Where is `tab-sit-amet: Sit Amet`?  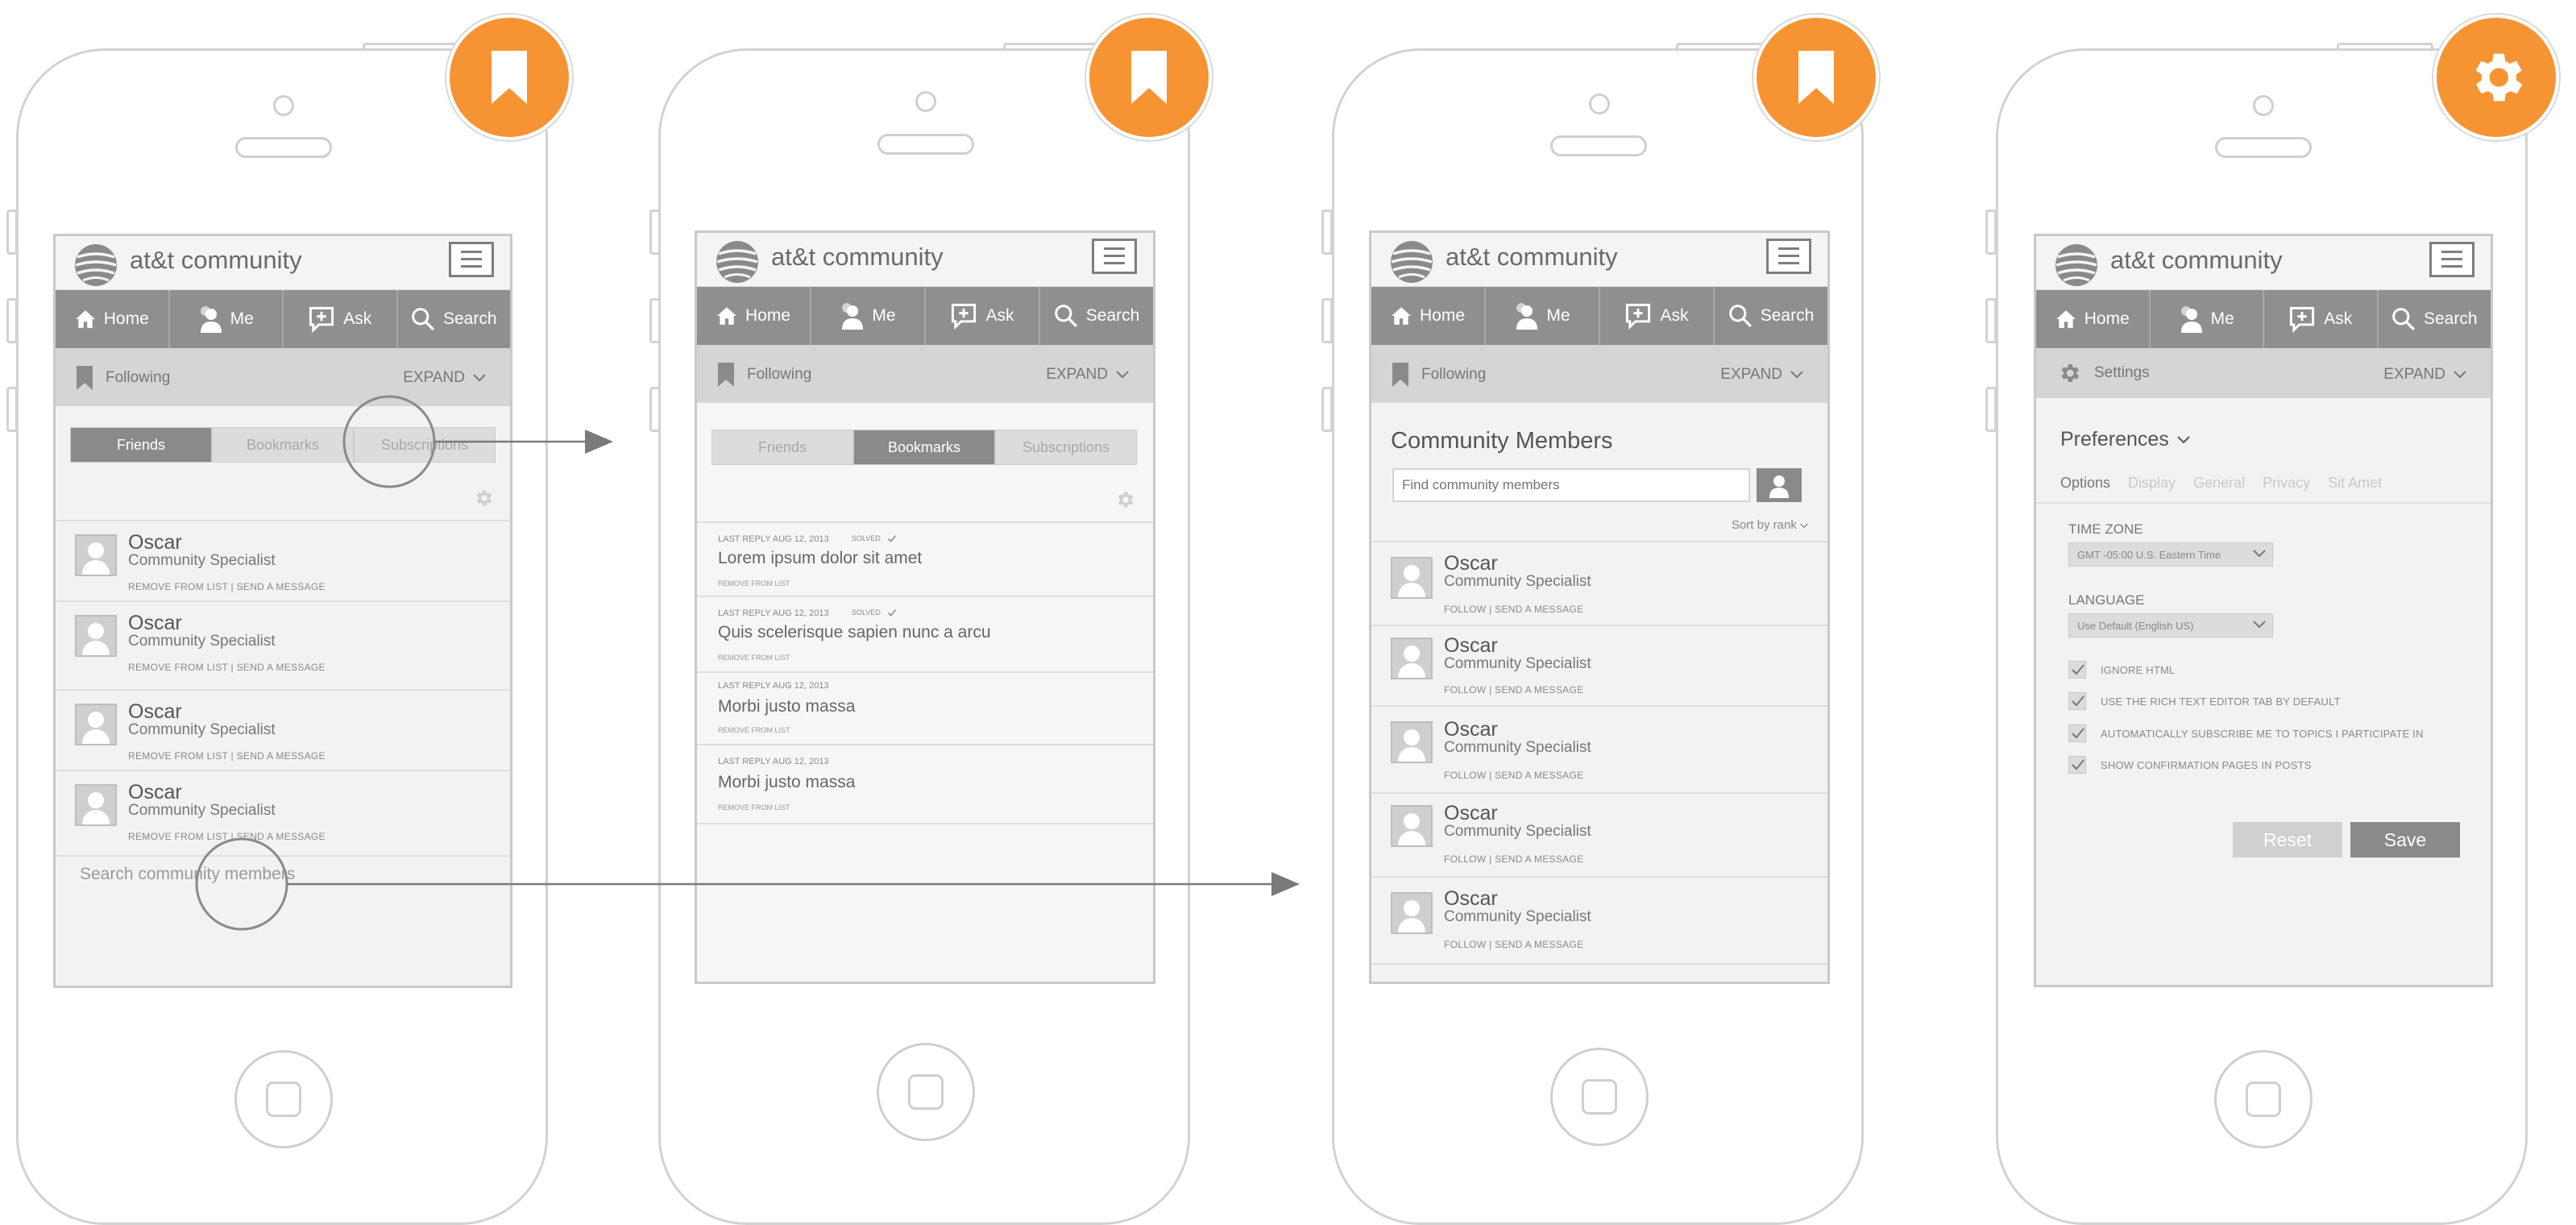 tab-sit-amet: Sit Amet is located at coordinates (2355, 483).